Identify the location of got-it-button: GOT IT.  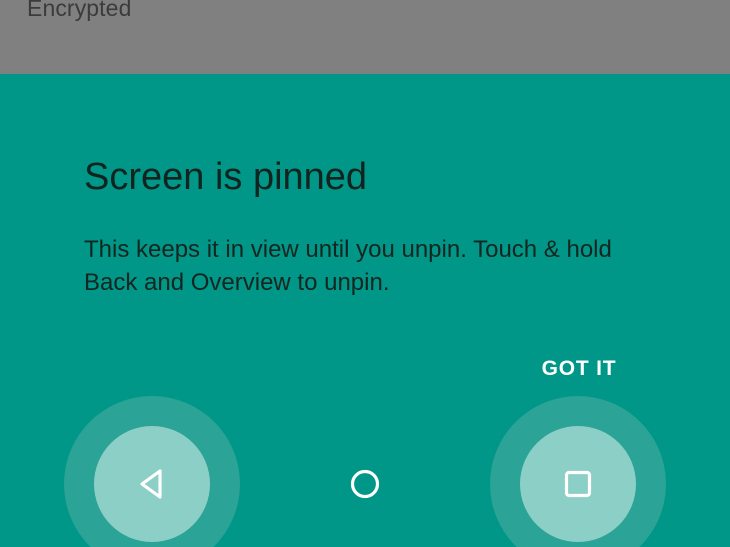
(579, 369).